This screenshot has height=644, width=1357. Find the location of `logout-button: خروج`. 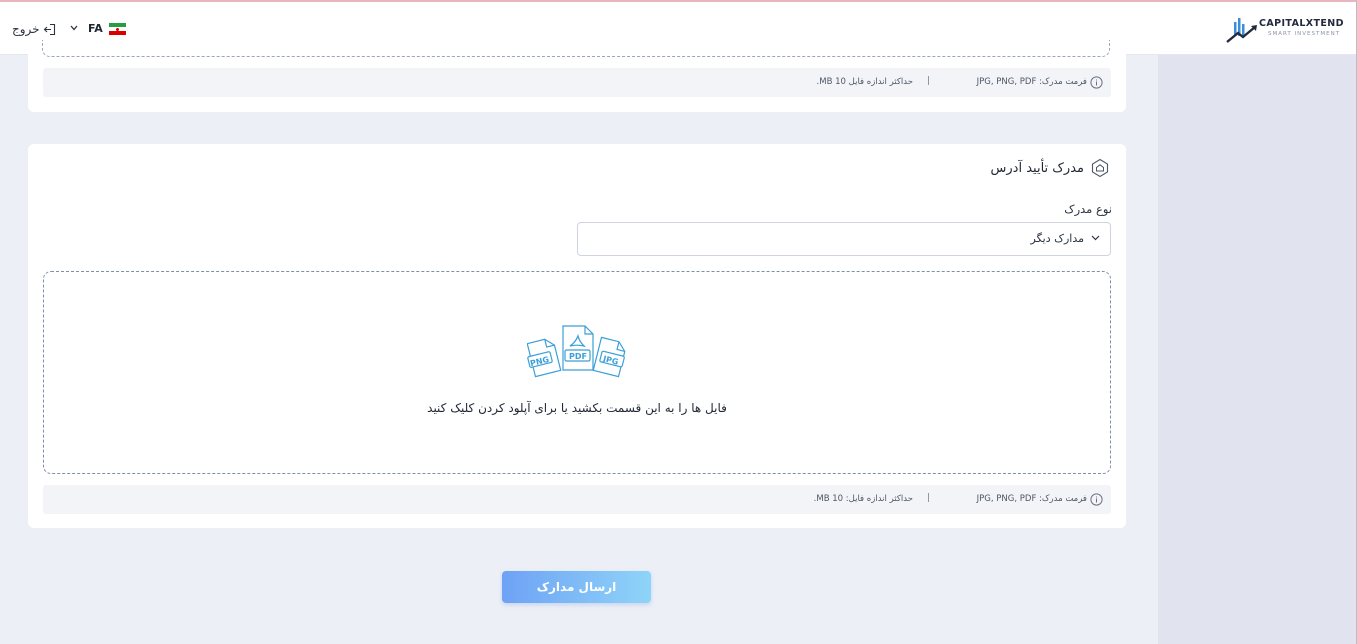

logout-button: خروج is located at coordinates (34, 29).